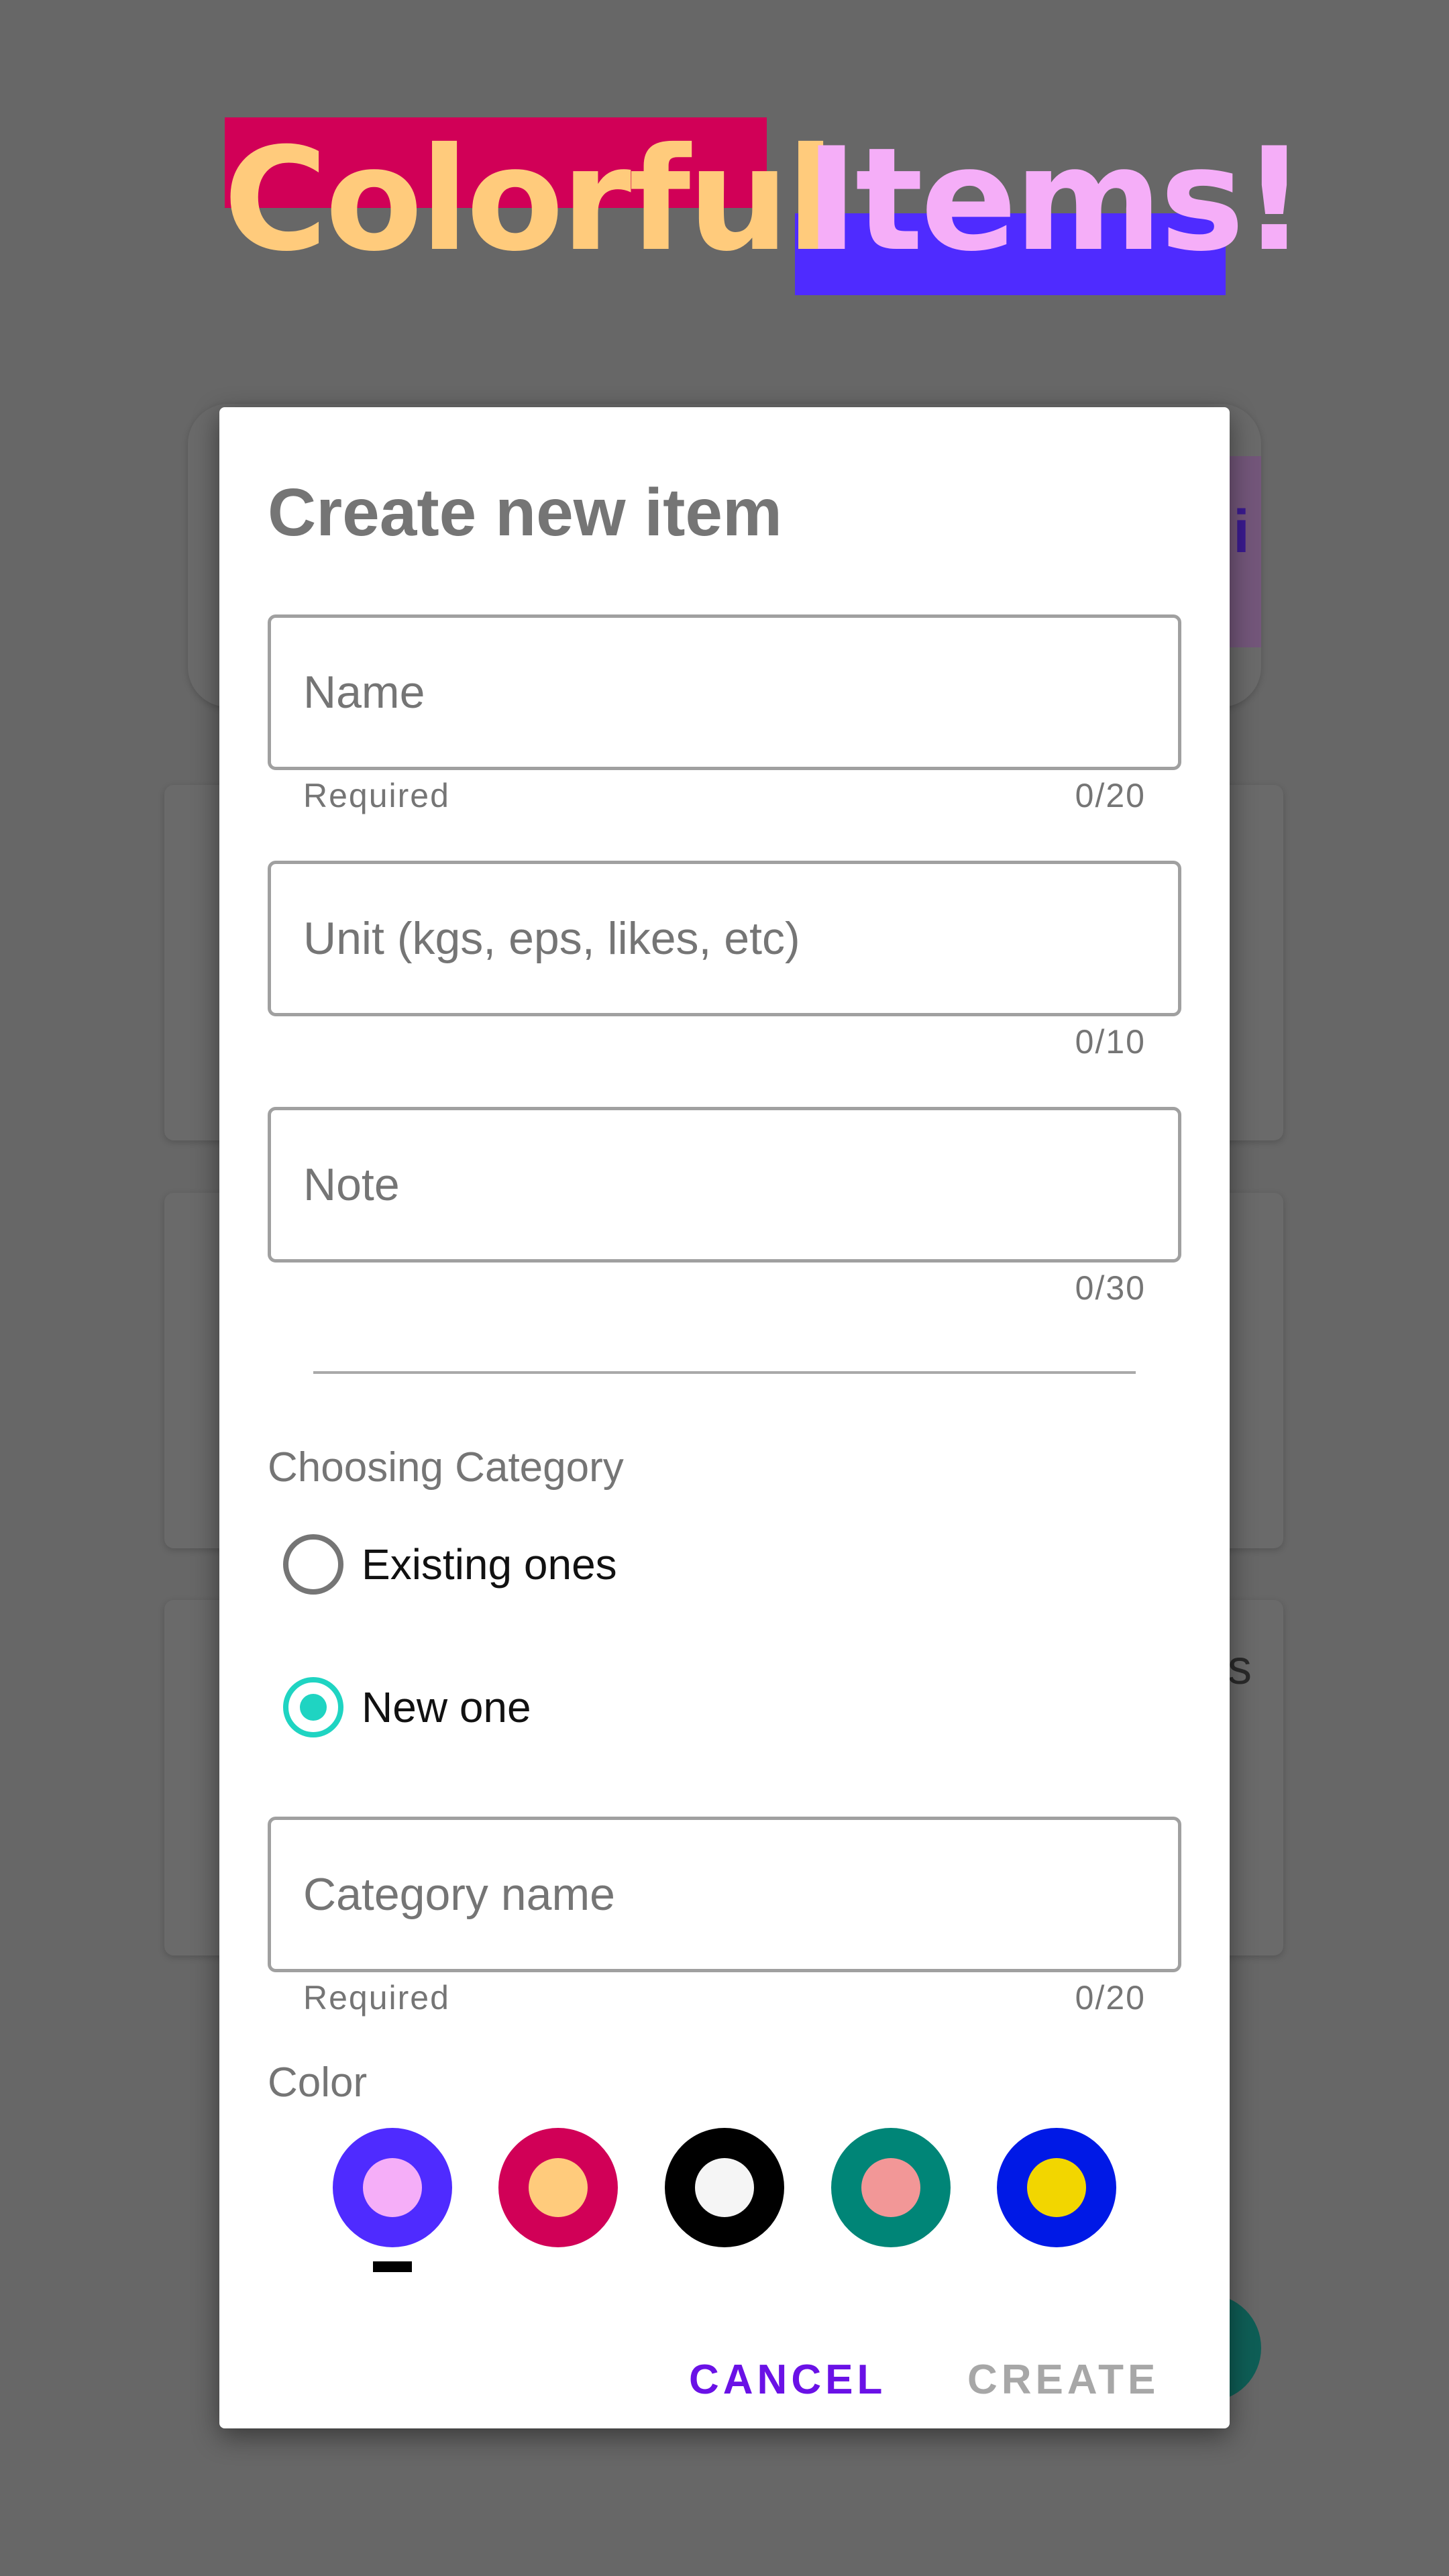  What do you see at coordinates (376, 1998) in the screenshot?
I see `category-name-helper-text: Required` at bounding box center [376, 1998].